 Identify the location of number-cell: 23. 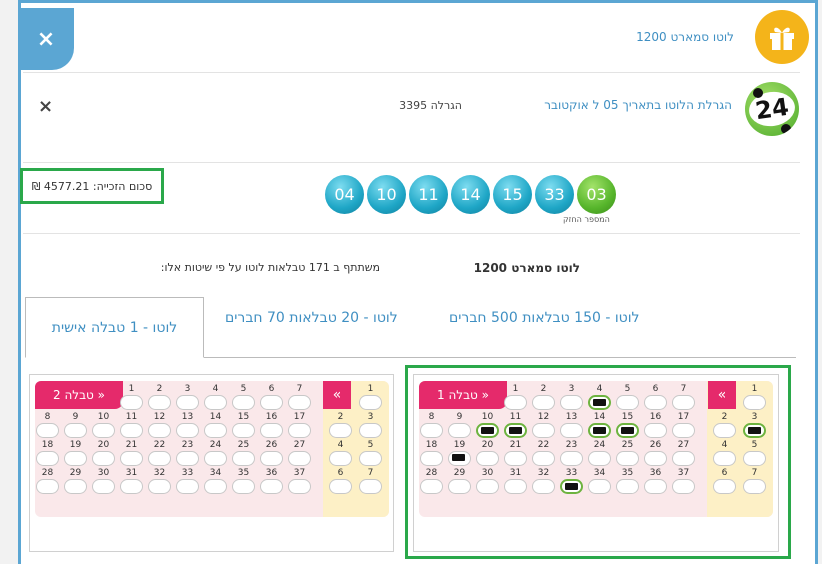
(571, 453).